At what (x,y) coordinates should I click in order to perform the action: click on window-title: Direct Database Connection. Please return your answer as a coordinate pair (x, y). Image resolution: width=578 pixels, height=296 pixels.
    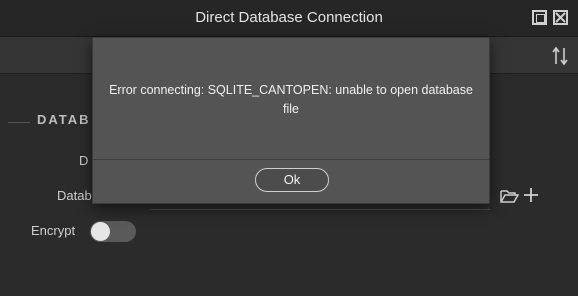
    Looking at the image, I should click on (289, 17).